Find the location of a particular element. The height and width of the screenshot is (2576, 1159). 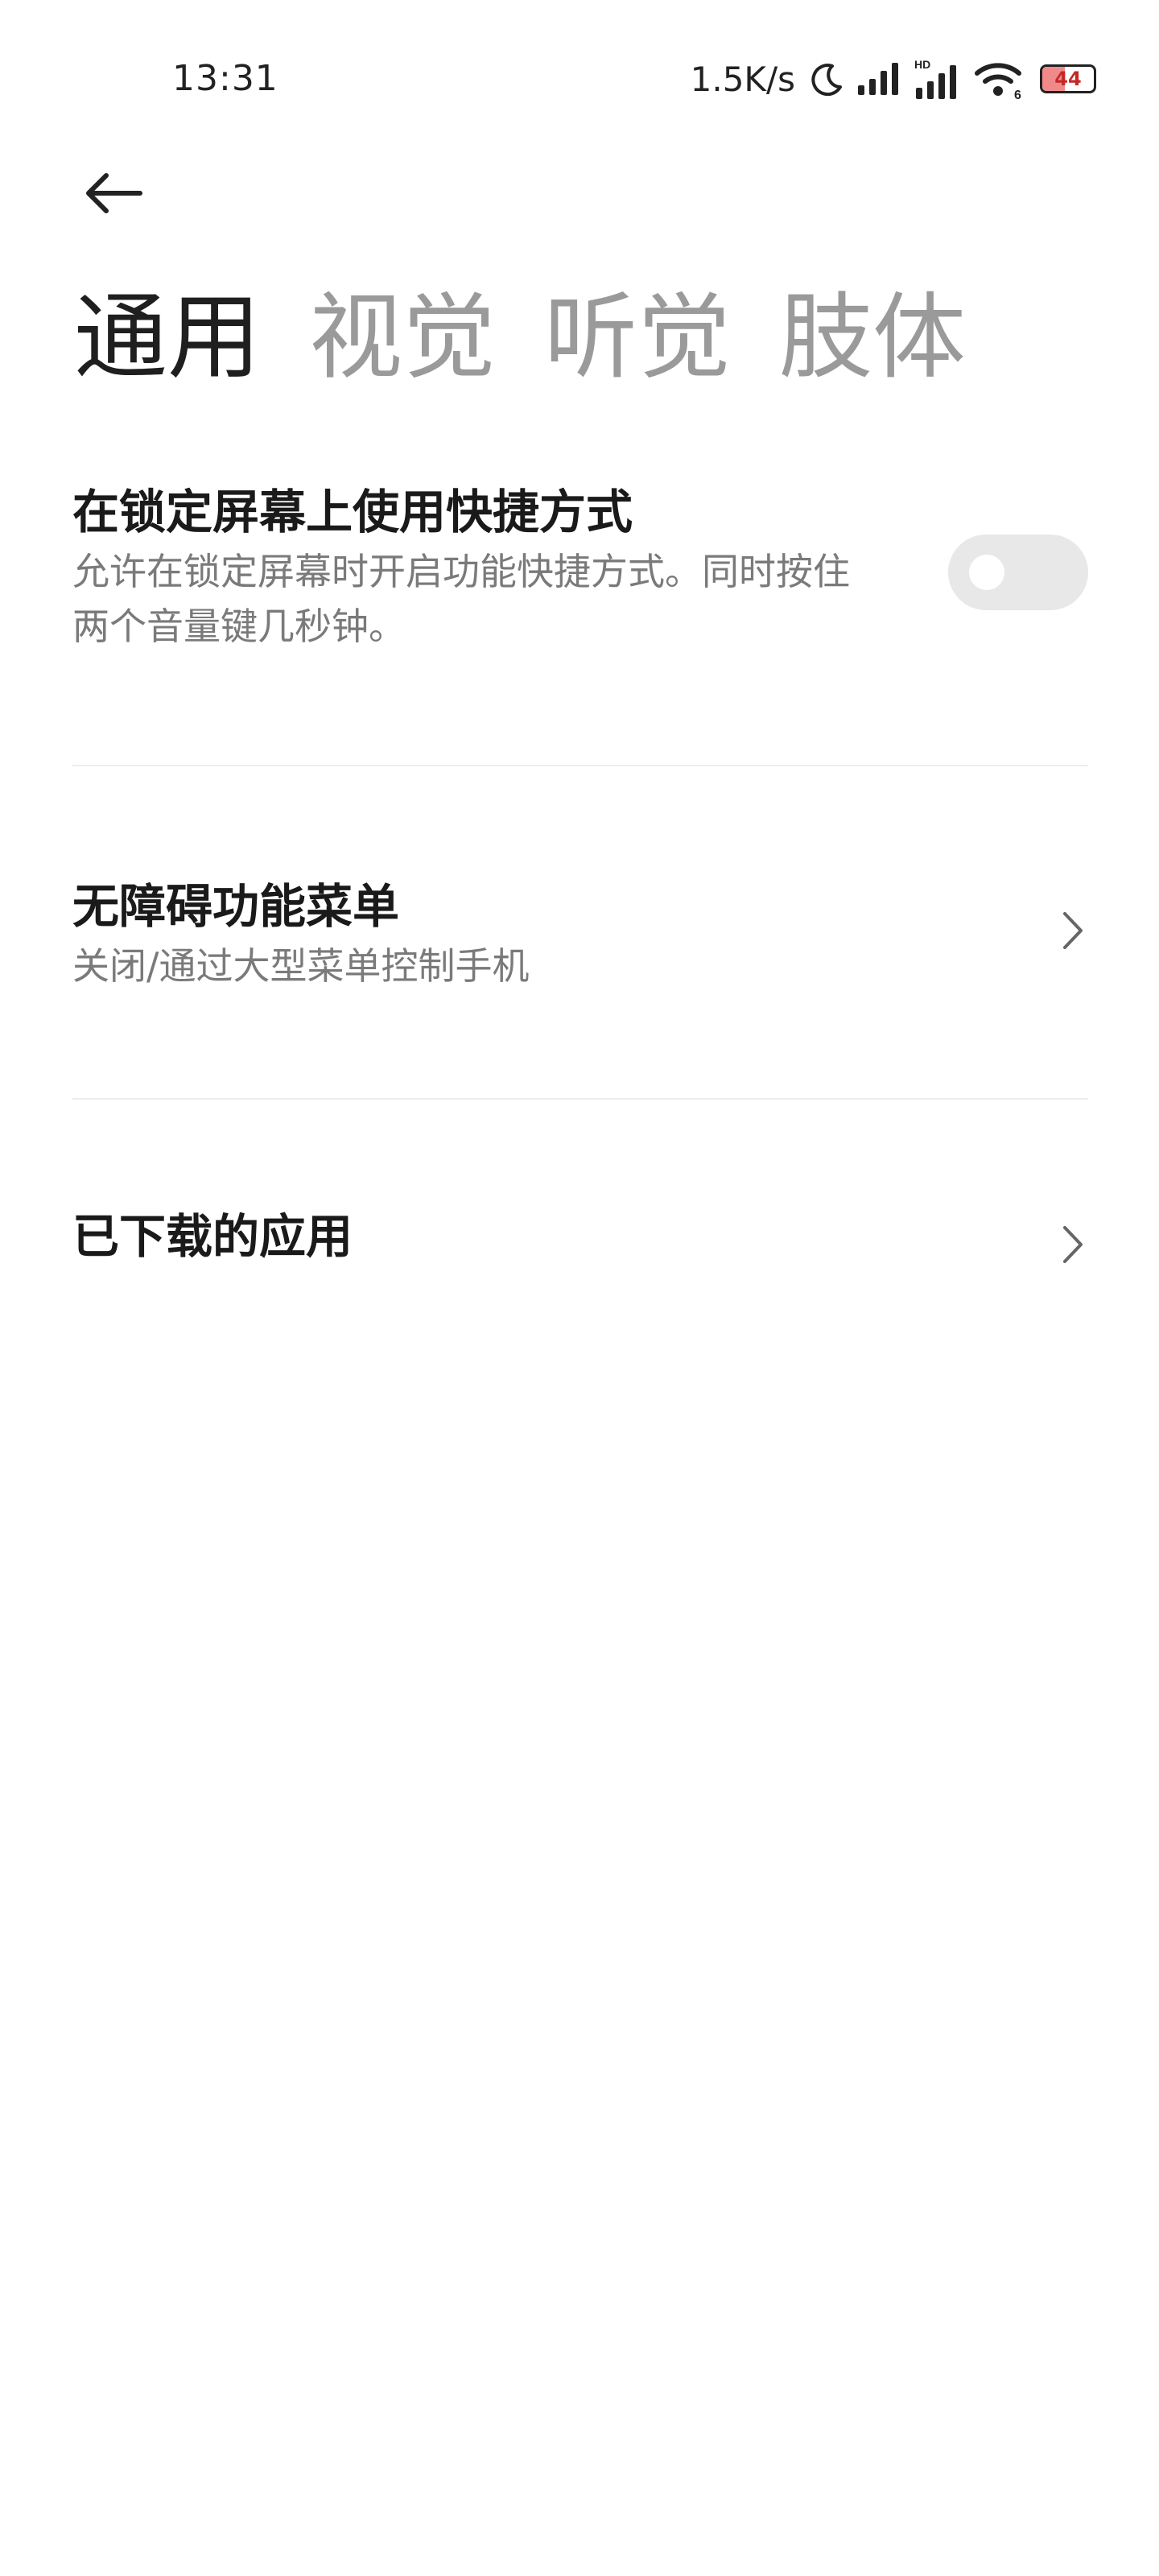

lock-screen-shortcut-description-line2: 两个音量键几秒钟。 is located at coordinates (239, 626).